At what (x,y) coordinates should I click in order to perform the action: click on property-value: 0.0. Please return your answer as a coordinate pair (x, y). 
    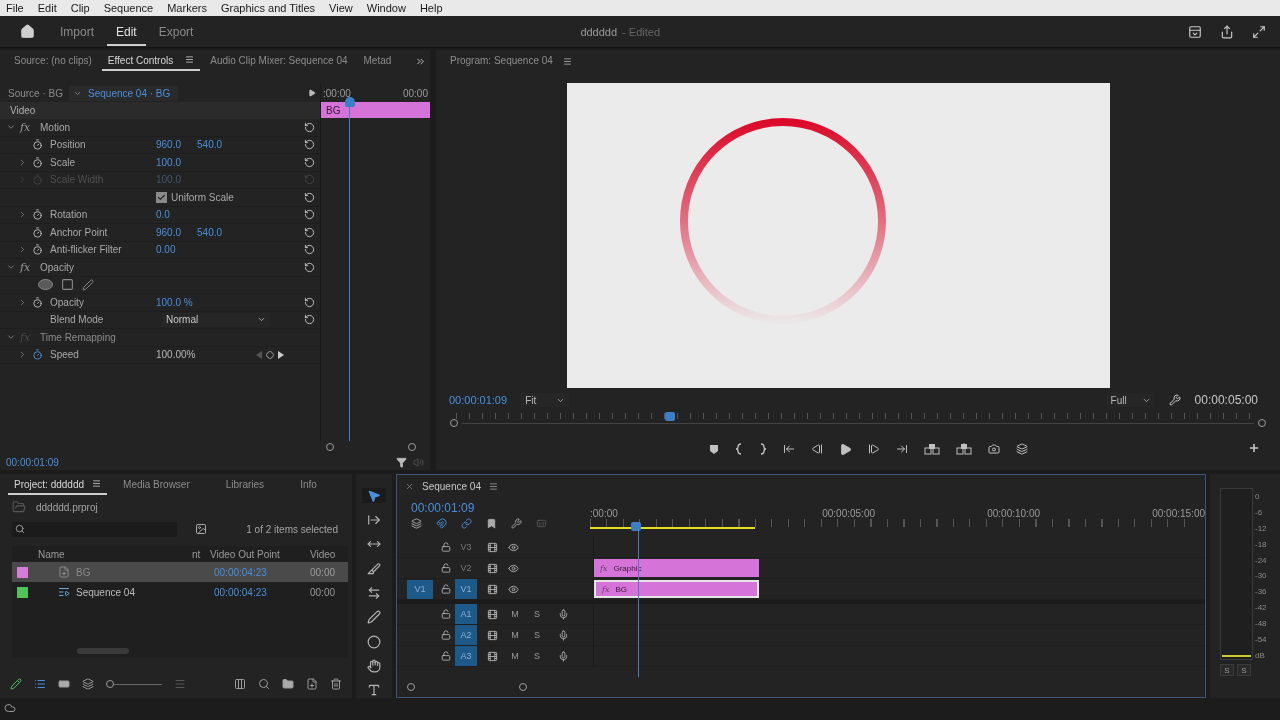
    Looking at the image, I should click on (163, 215).